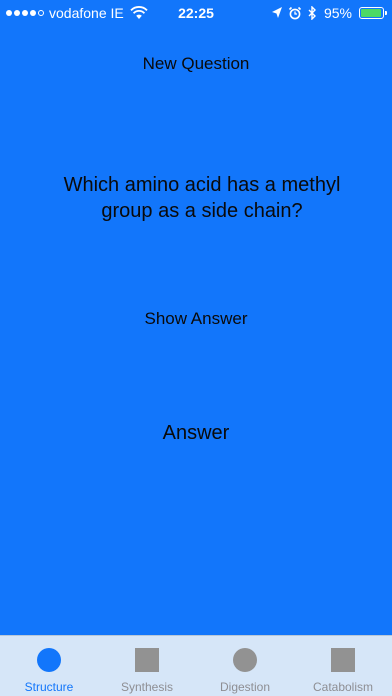  What do you see at coordinates (196, 64) in the screenshot?
I see `new-question-button: New Question` at bounding box center [196, 64].